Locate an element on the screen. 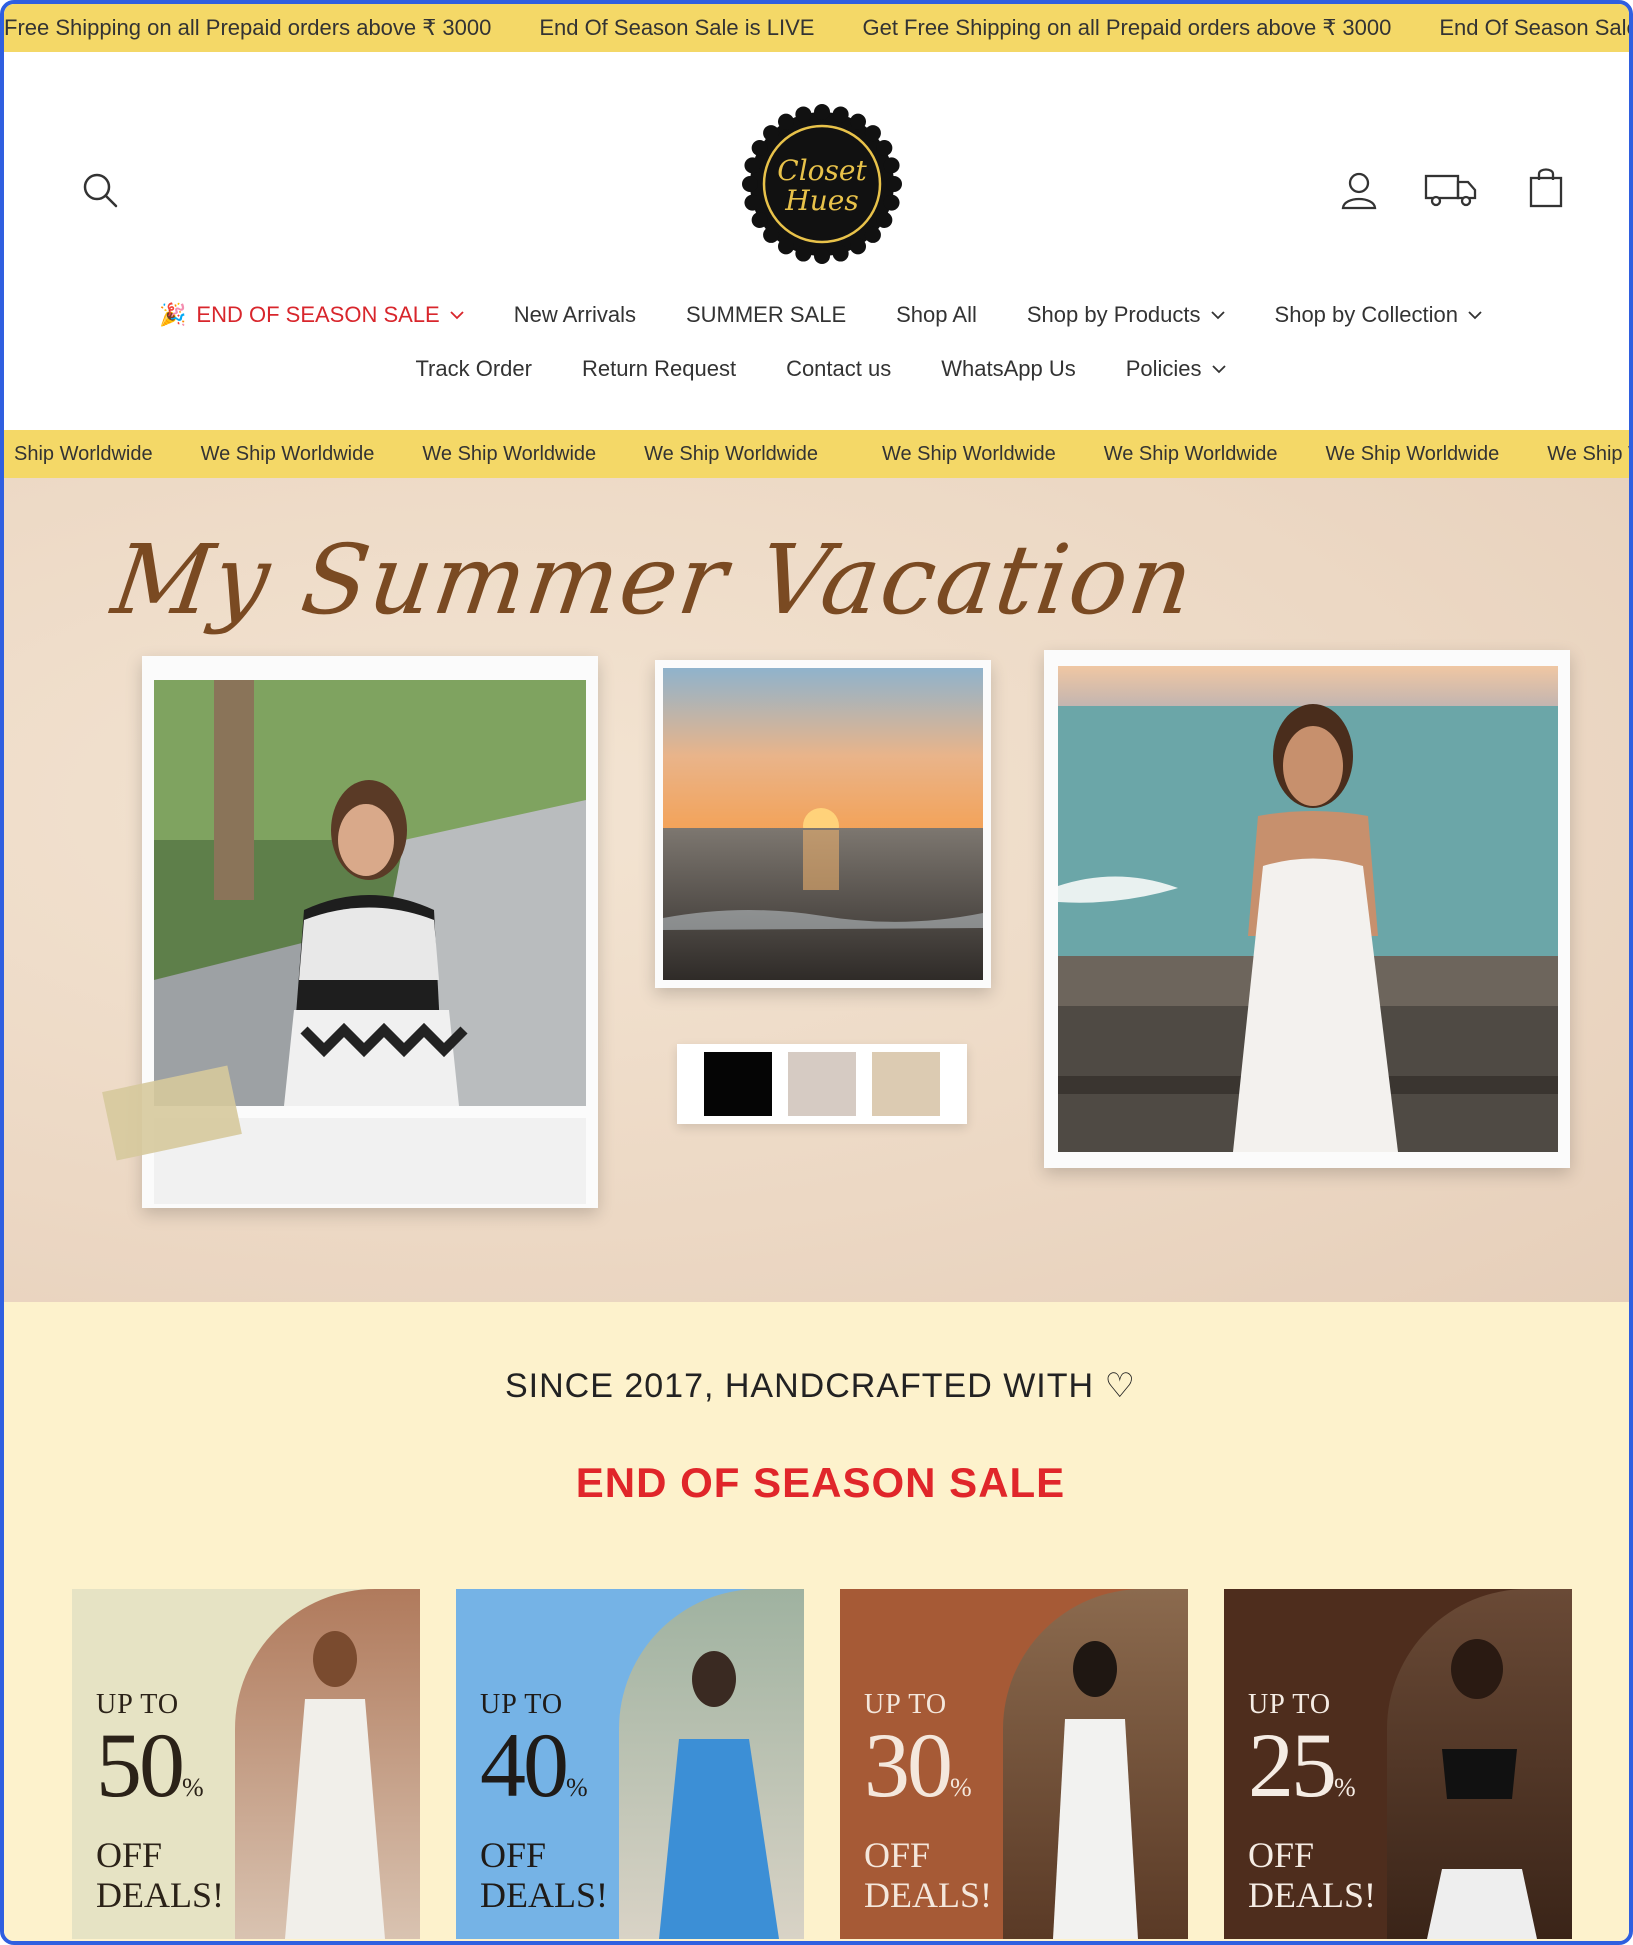 This screenshot has width=1633, height=1945. logo-text: Hues is located at coordinates (821, 200).